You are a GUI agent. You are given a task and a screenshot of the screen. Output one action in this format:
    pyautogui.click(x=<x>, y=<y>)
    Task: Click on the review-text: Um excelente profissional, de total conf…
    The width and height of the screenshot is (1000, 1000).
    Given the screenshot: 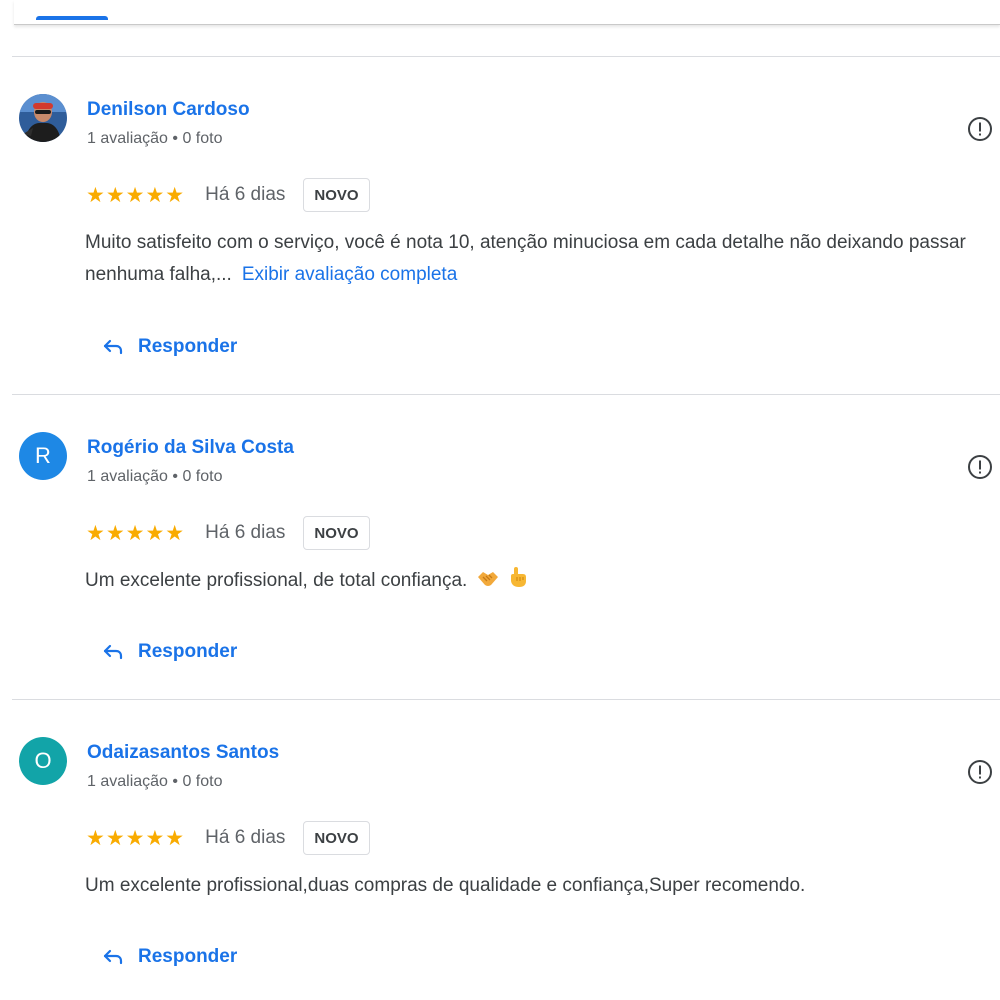 What is the action you would take?
    pyautogui.click(x=276, y=580)
    